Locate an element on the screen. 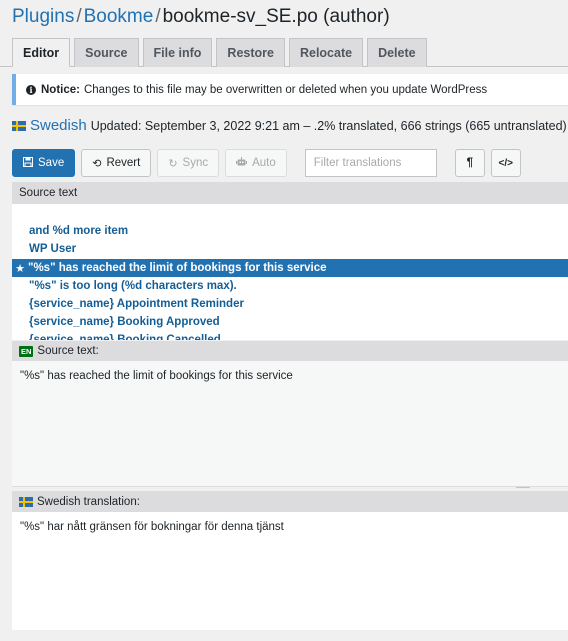 The image size is (568, 641). tab-delete: Delete is located at coordinates (397, 52).